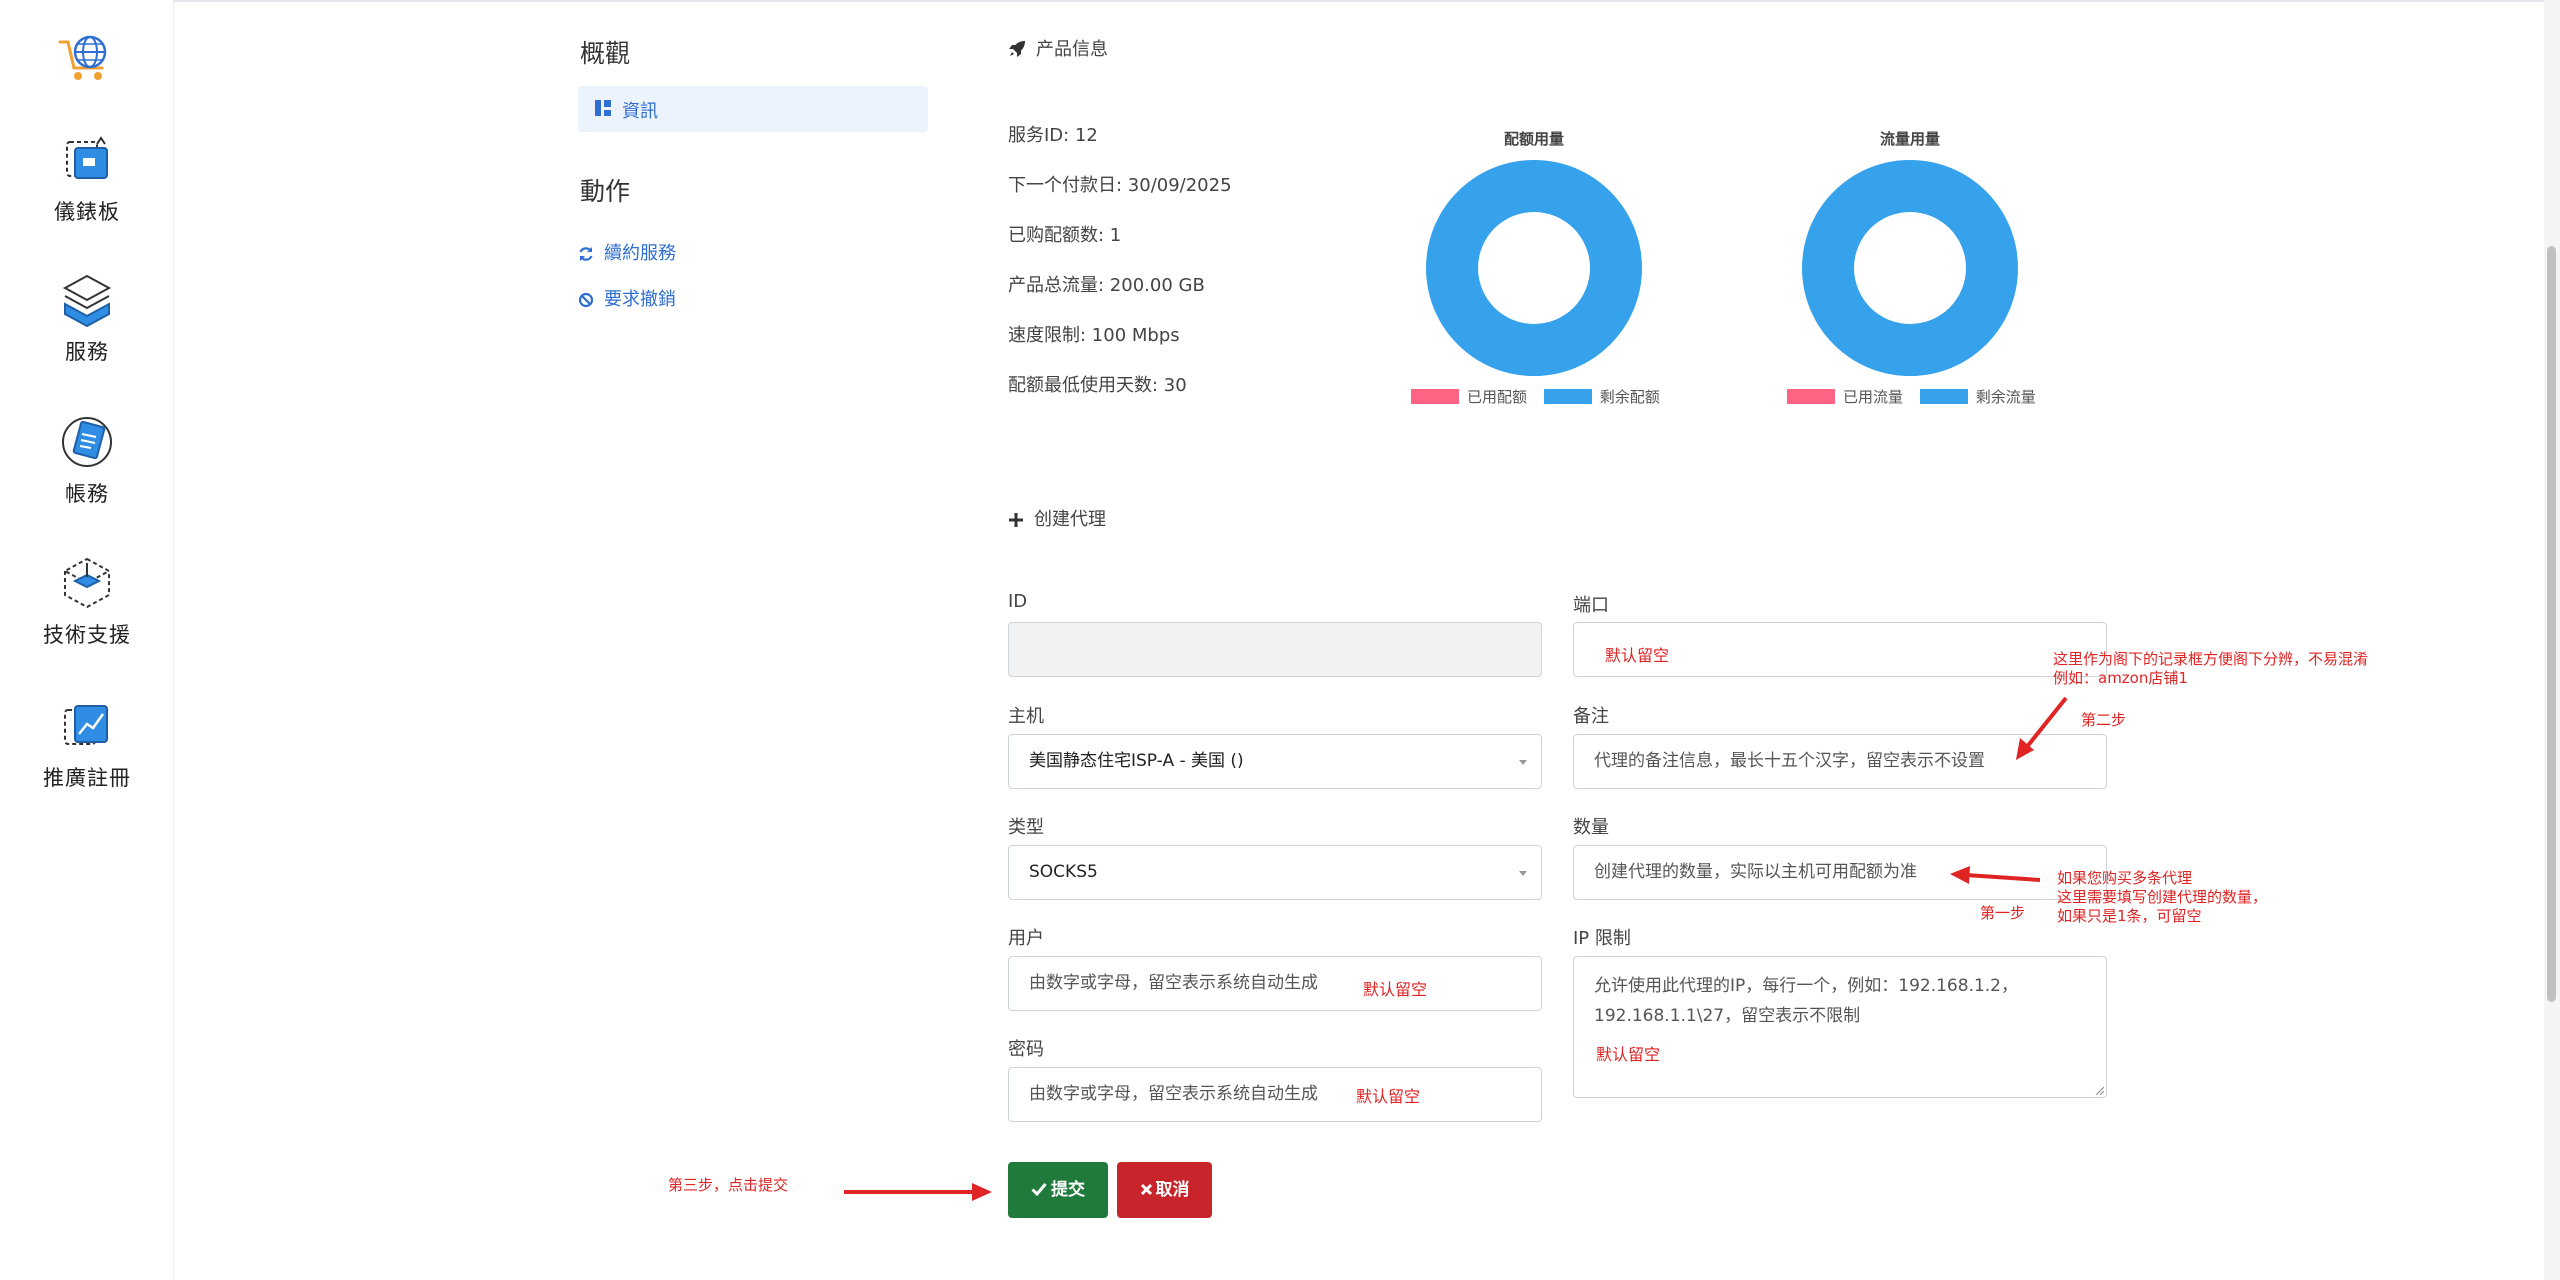  Describe the element at coordinates (2125, 878) in the screenshot. I see `quantity-annotation-line-1: 如果您购买多条代理` at that location.